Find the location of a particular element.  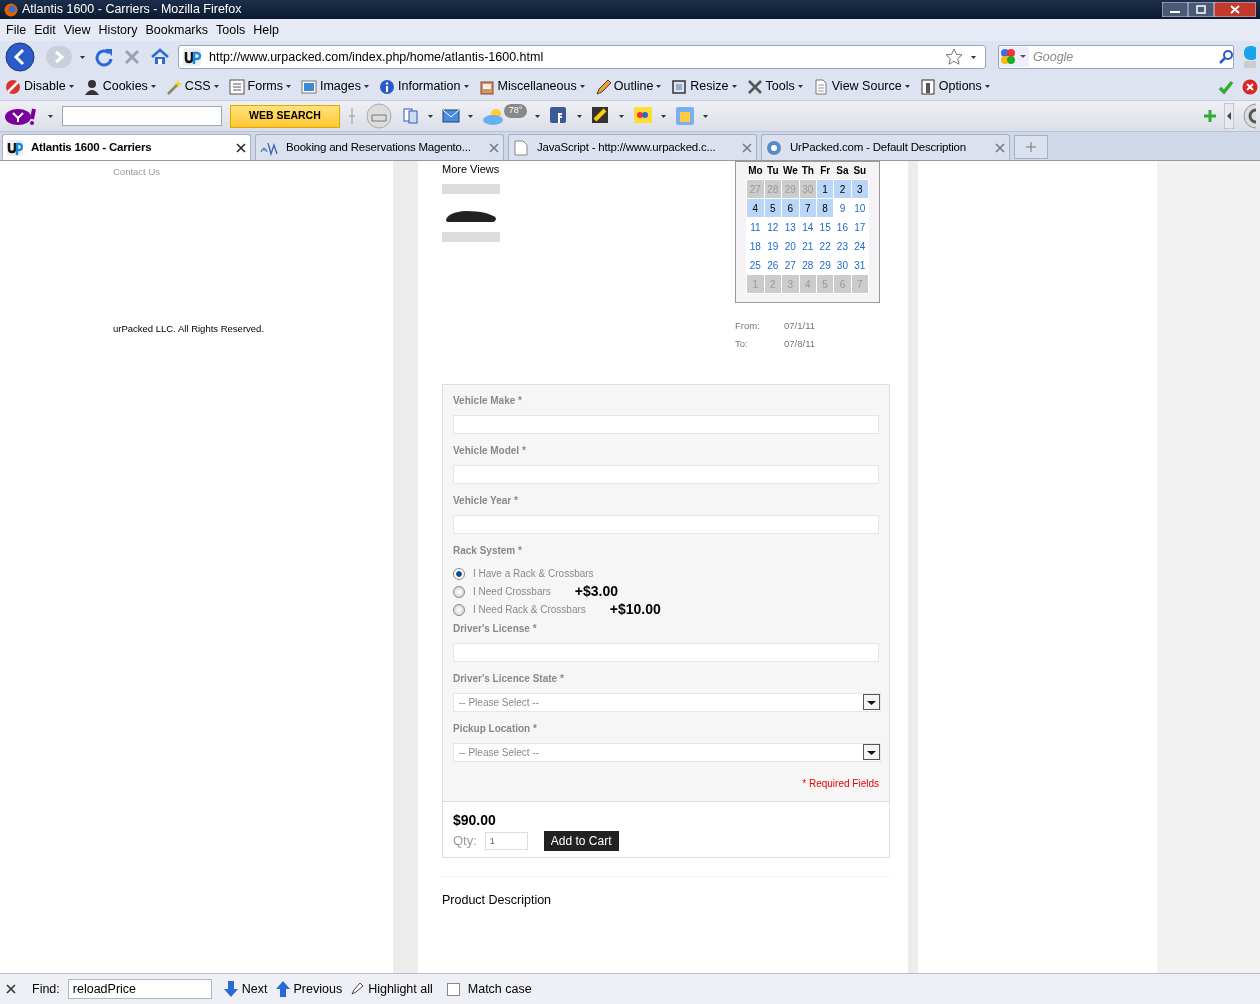

reload-icon is located at coordinates (104, 57).